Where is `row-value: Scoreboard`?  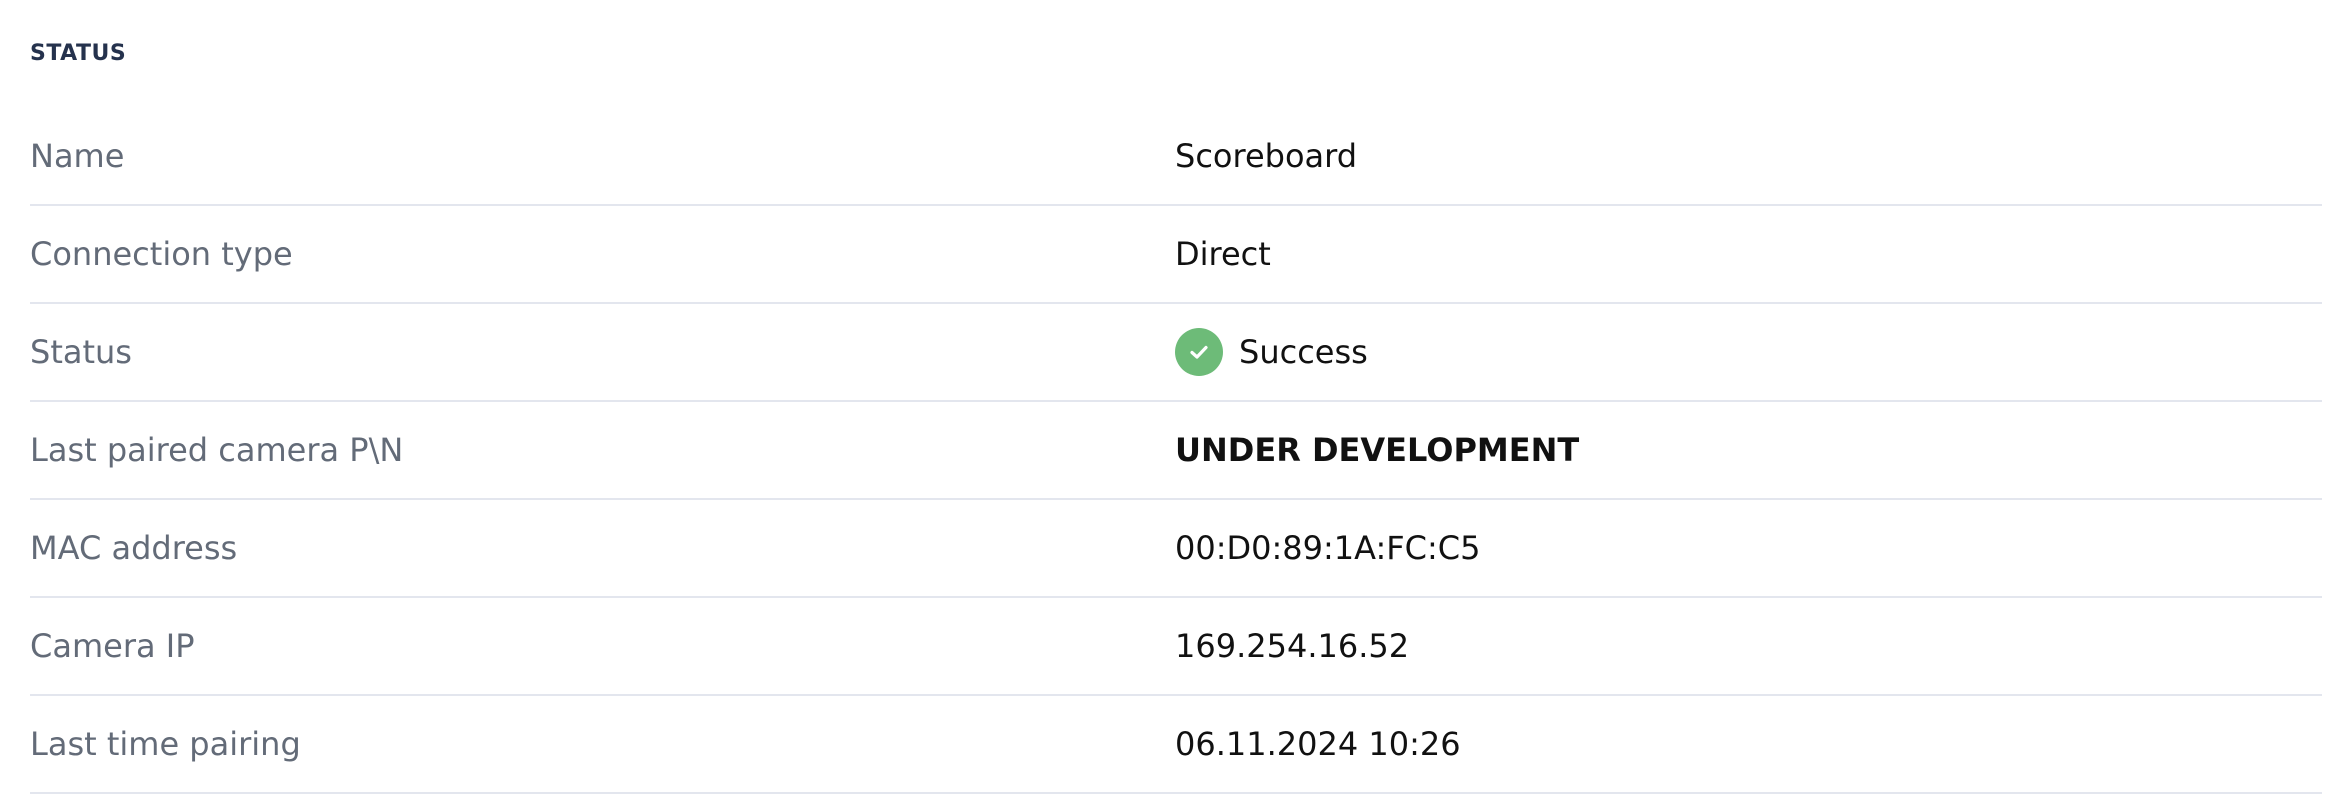
row-value: Scoreboard is located at coordinates (1266, 156).